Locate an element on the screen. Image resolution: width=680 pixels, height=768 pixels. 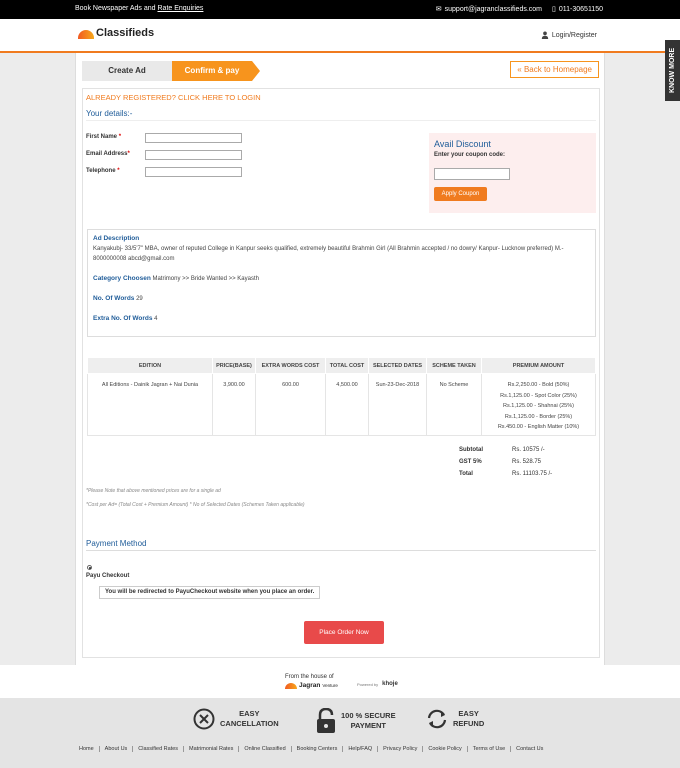
feature-text: 100 % SECURE PAYMENT is located at coordinates (368, 721).